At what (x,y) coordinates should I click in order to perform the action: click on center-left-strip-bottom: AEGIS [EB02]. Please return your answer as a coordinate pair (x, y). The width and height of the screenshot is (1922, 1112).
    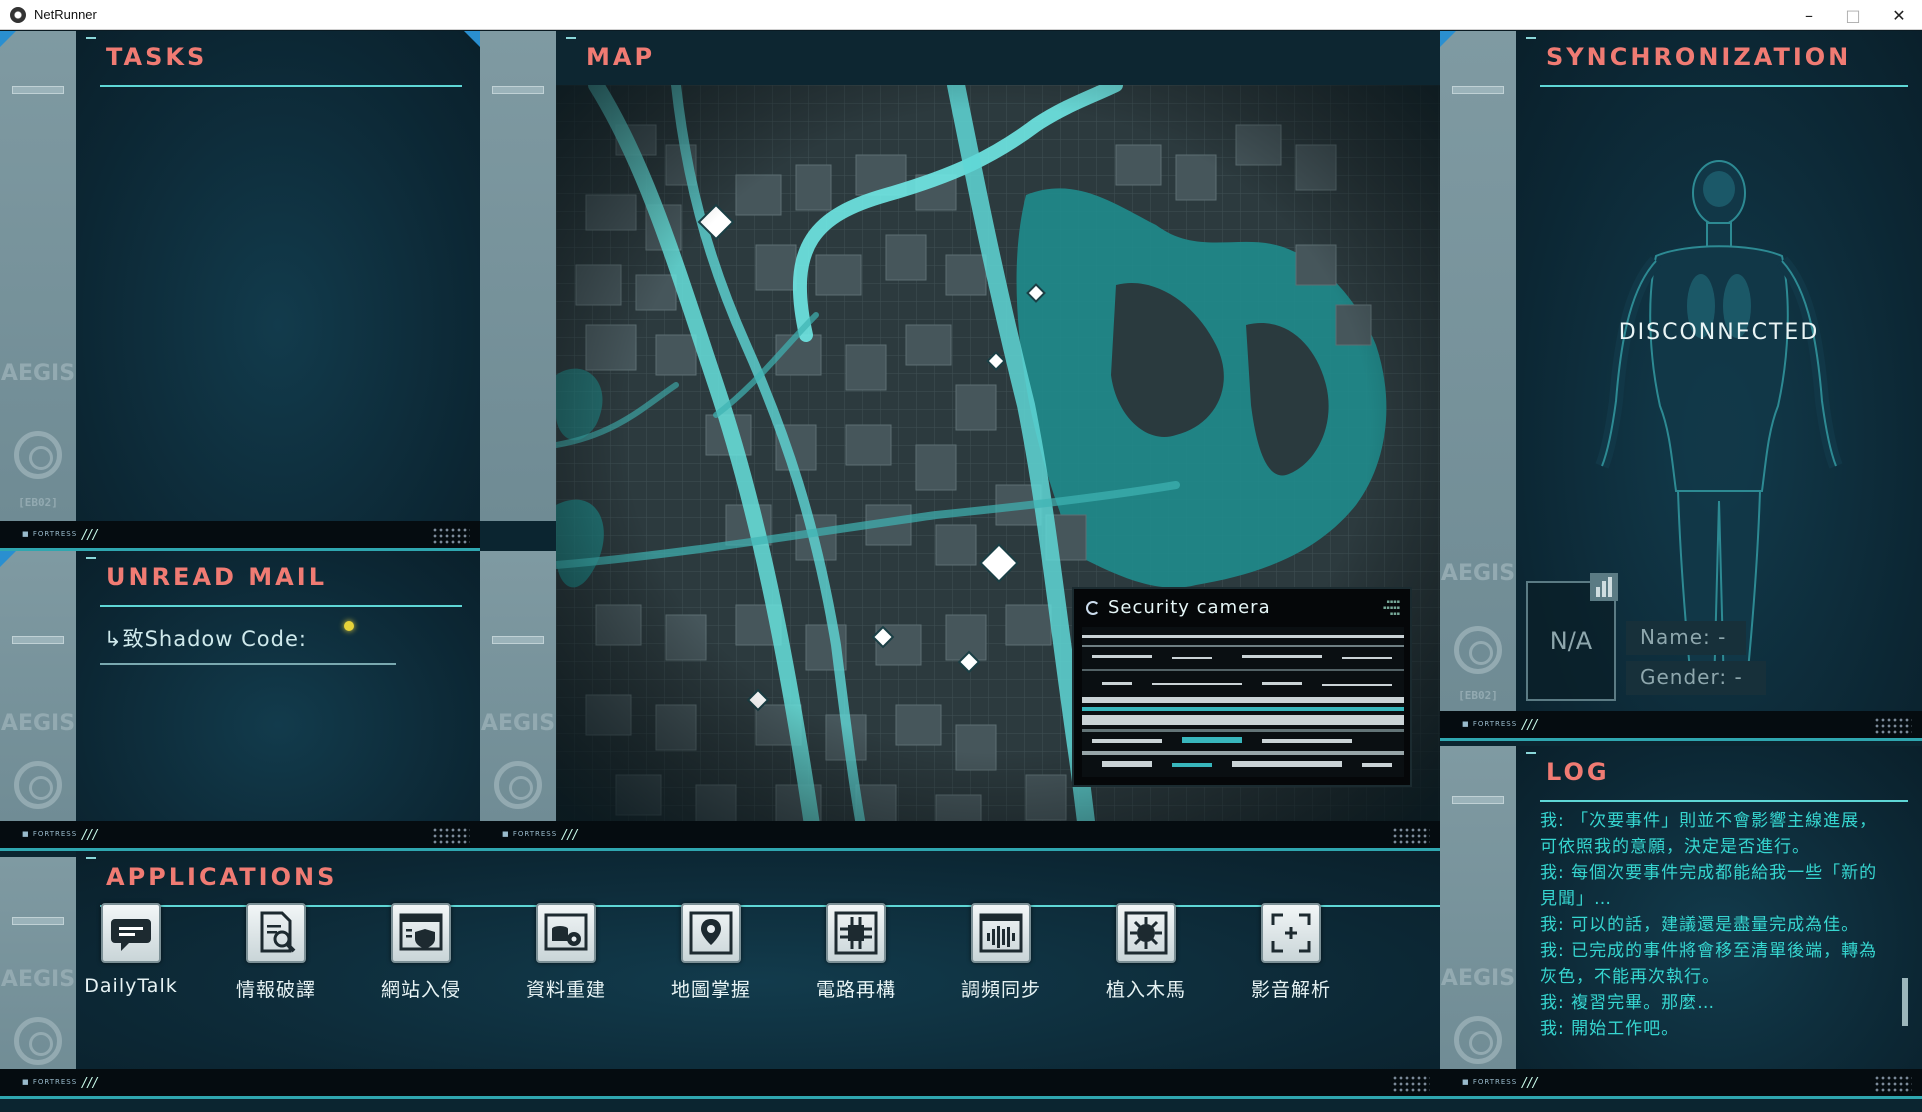
    Looking at the image, I should click on (518, 696).